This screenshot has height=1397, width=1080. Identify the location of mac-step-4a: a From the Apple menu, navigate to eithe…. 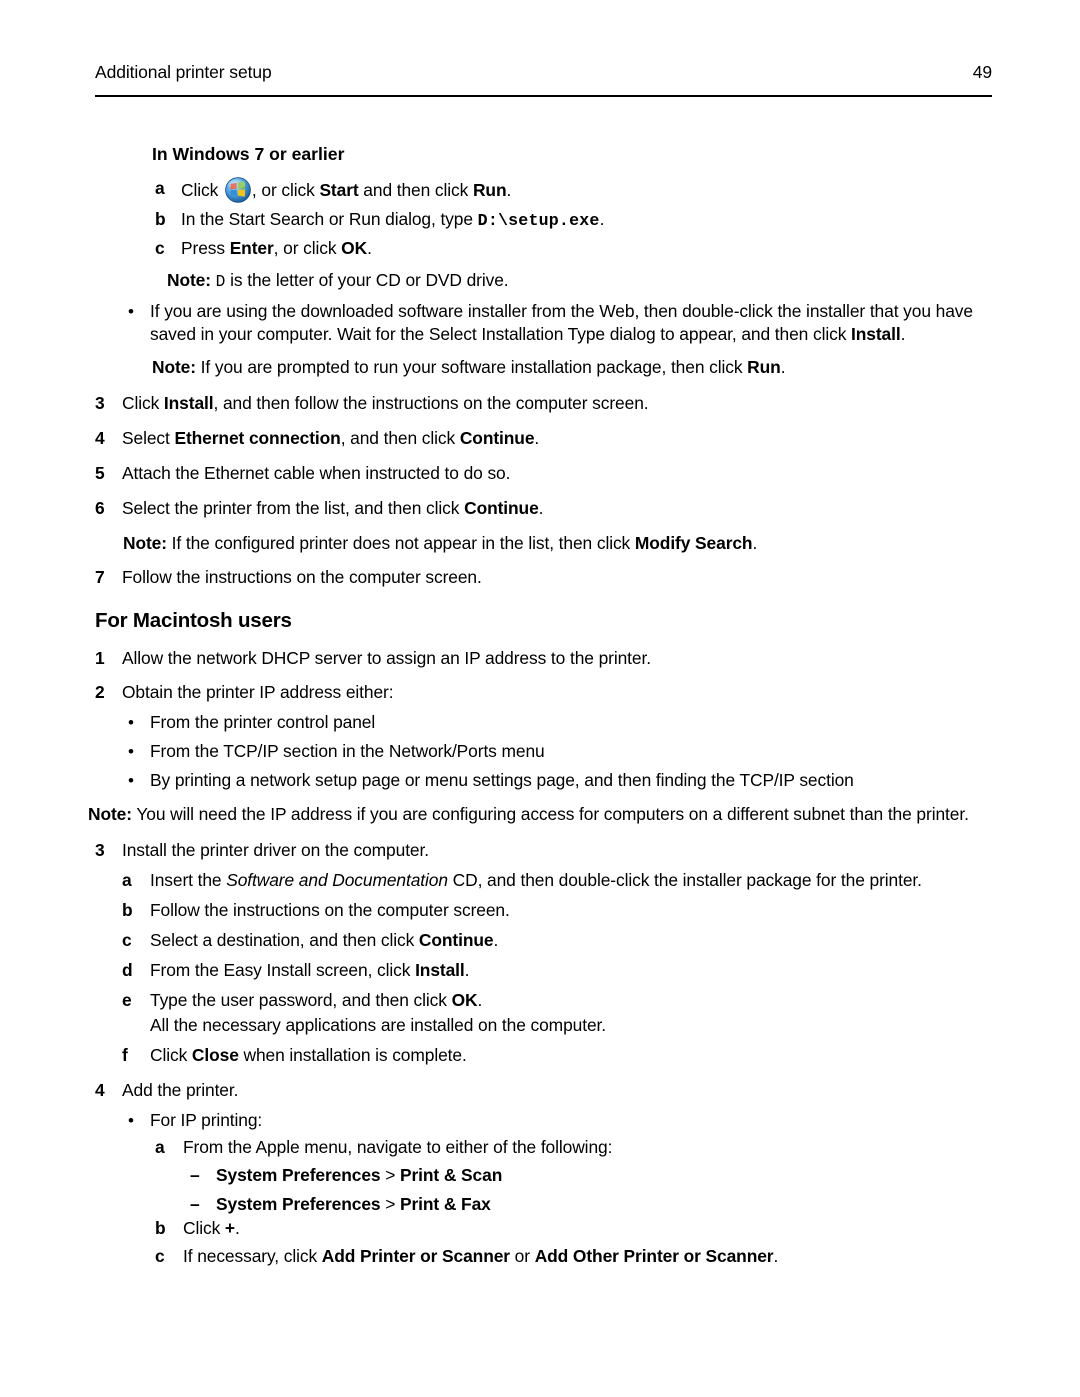
(605, 1147).